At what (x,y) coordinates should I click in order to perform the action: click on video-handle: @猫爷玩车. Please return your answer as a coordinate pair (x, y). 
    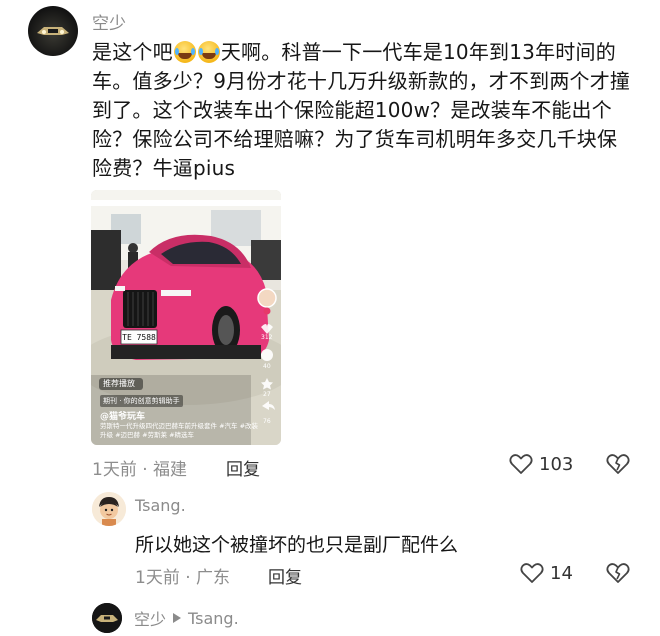
    Looking at the image, I should click on (123, 417).